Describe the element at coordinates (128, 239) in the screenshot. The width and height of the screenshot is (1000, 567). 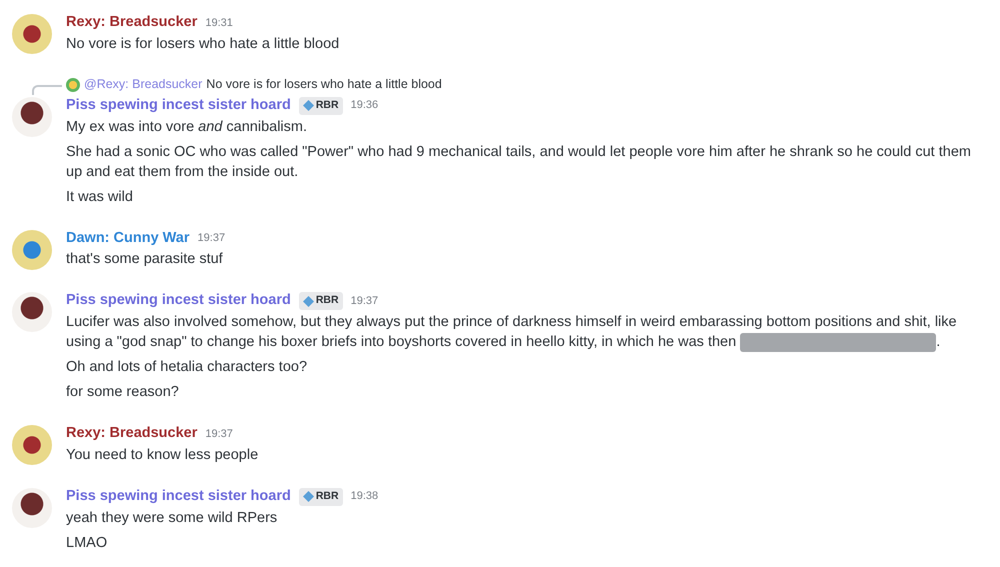
I see `author-name: Dawn: Cunny War` at that location.